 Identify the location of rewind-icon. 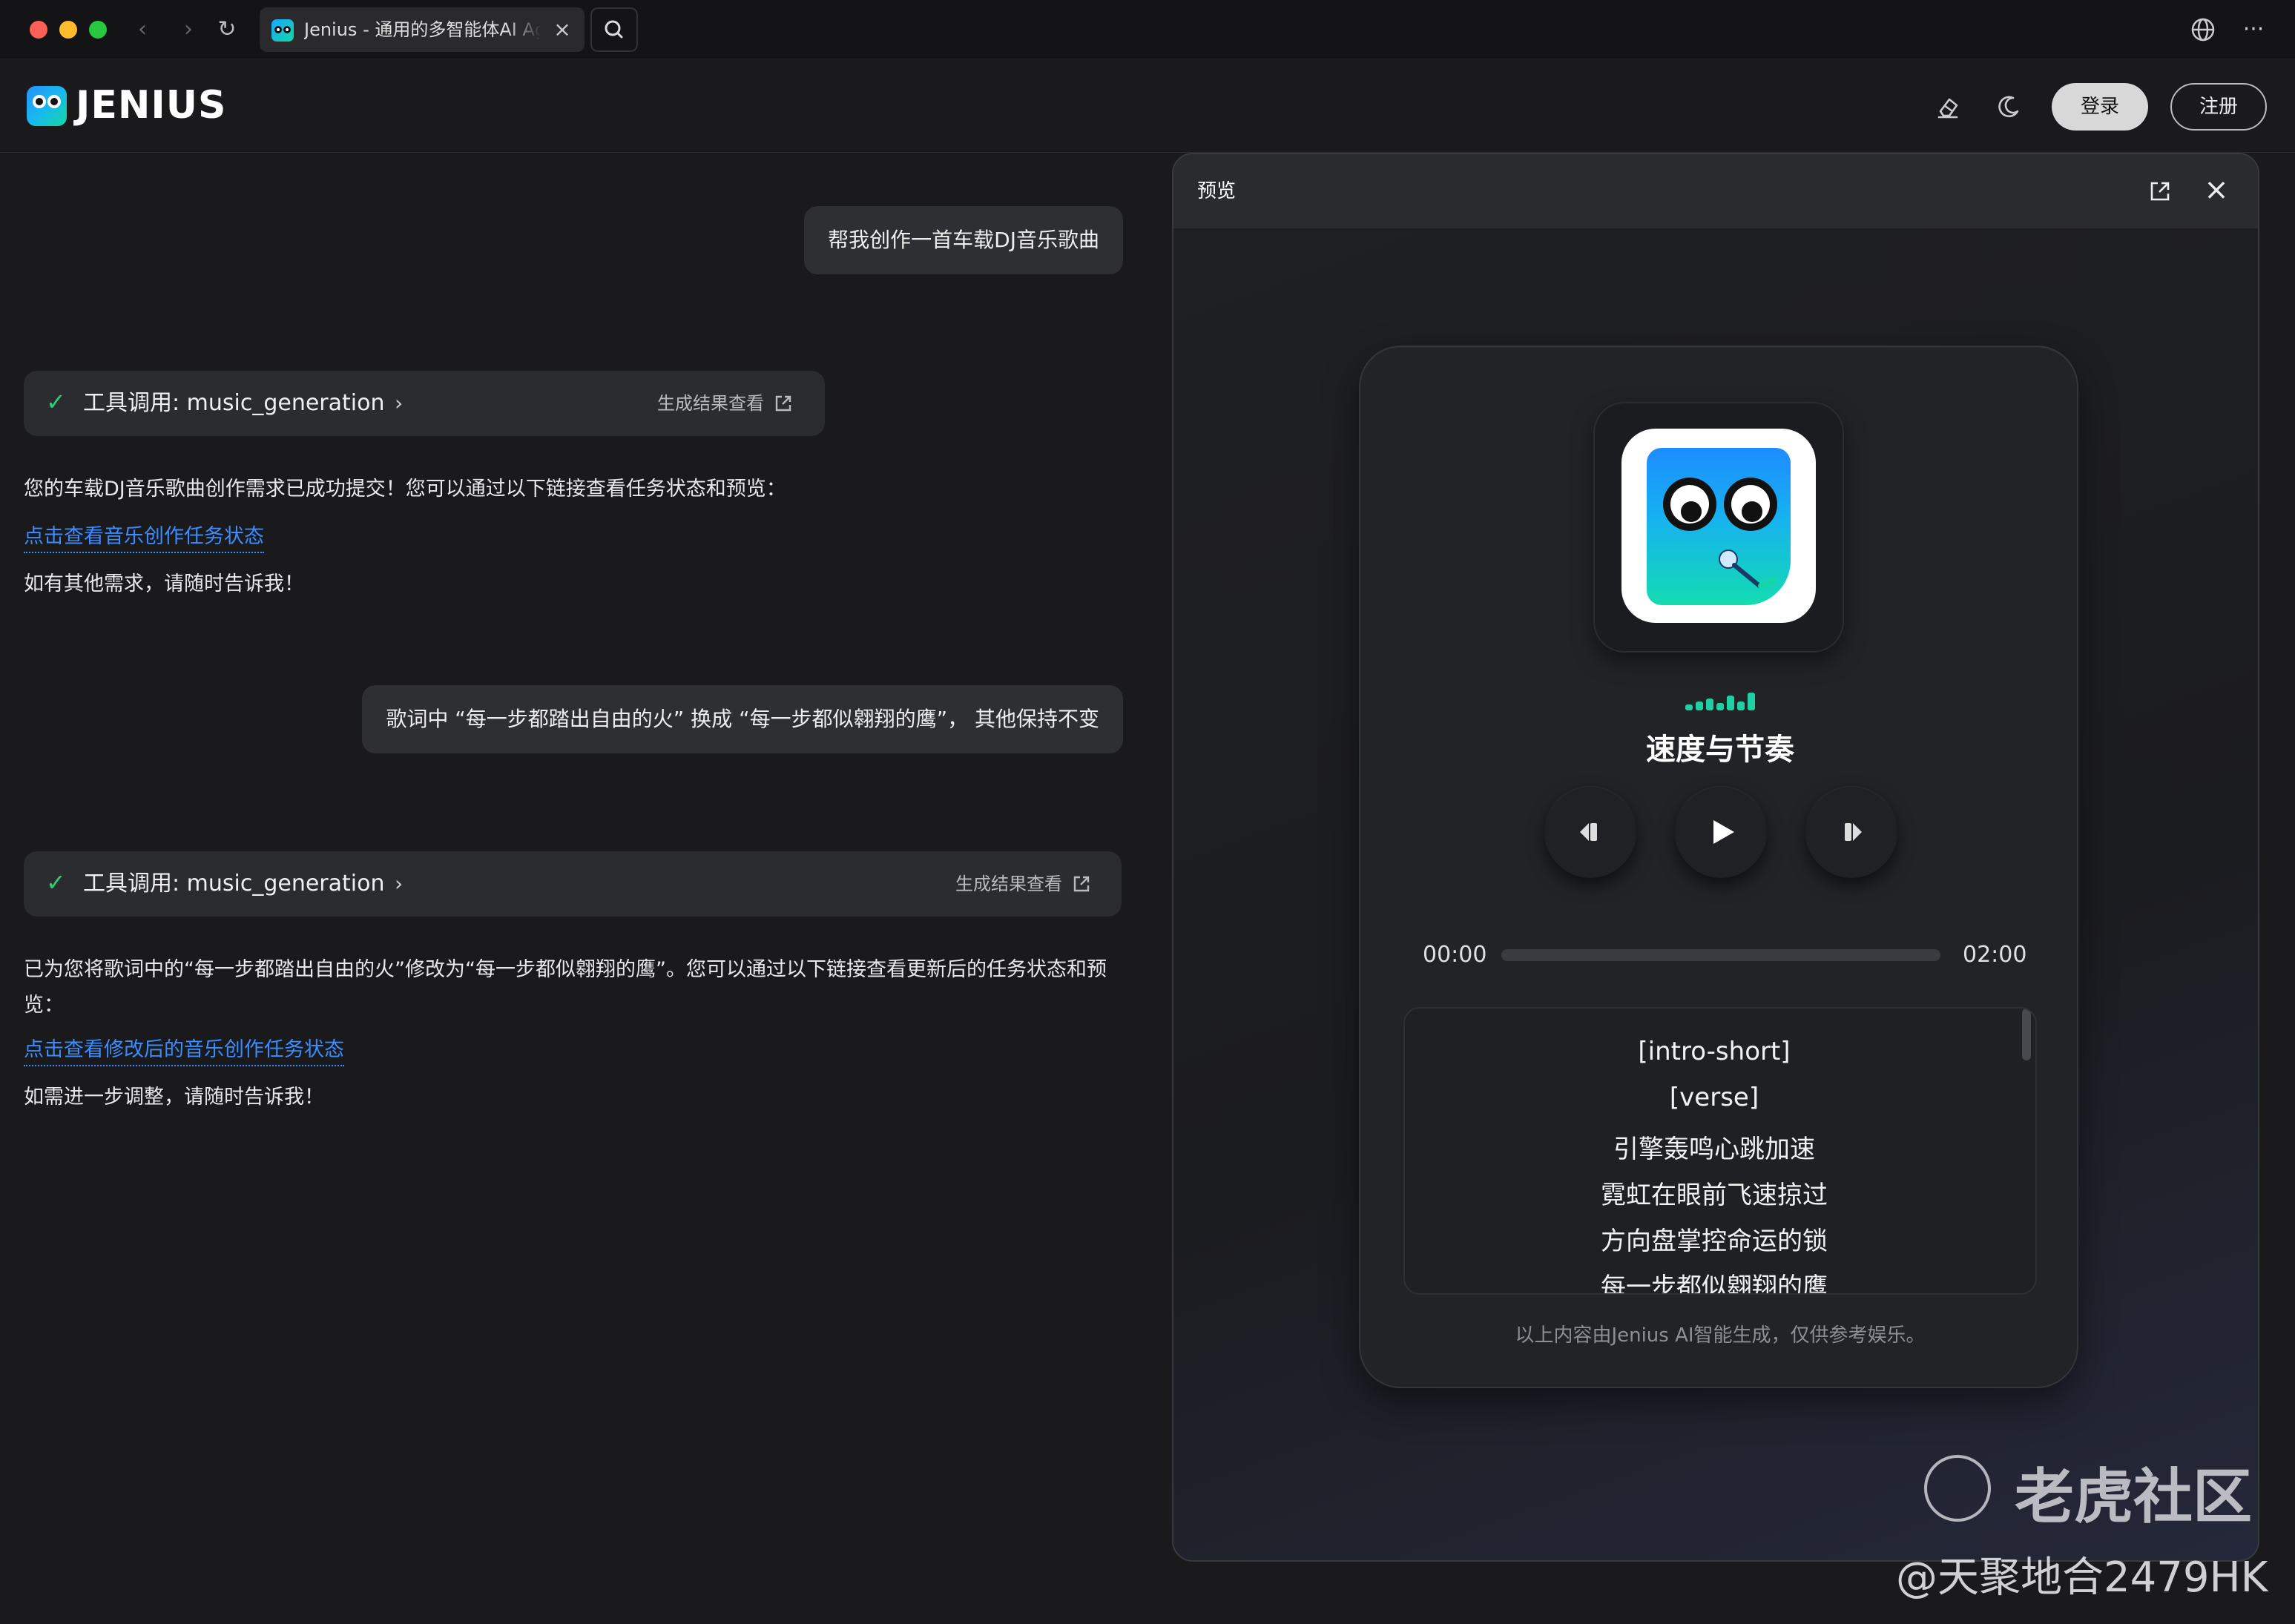
(1588, 832).